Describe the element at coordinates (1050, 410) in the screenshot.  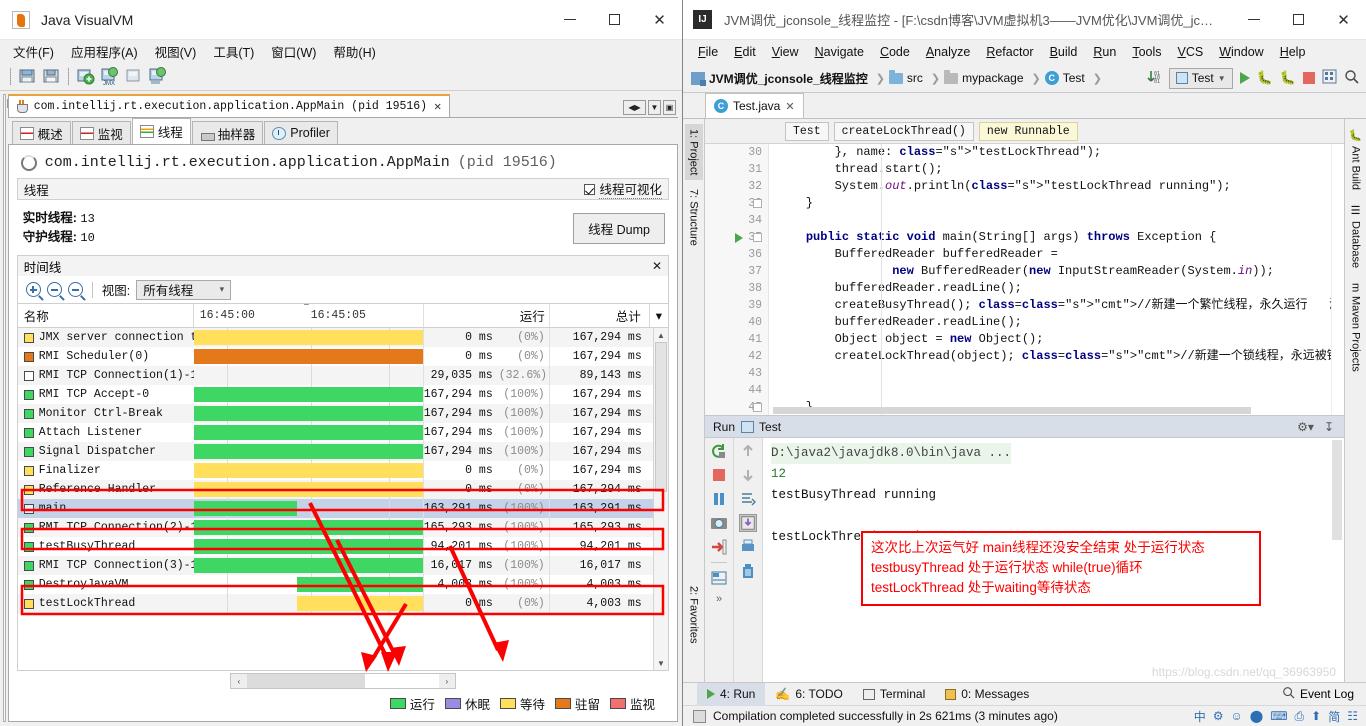
I see `editor-horizontal-scrollbar` at that location.